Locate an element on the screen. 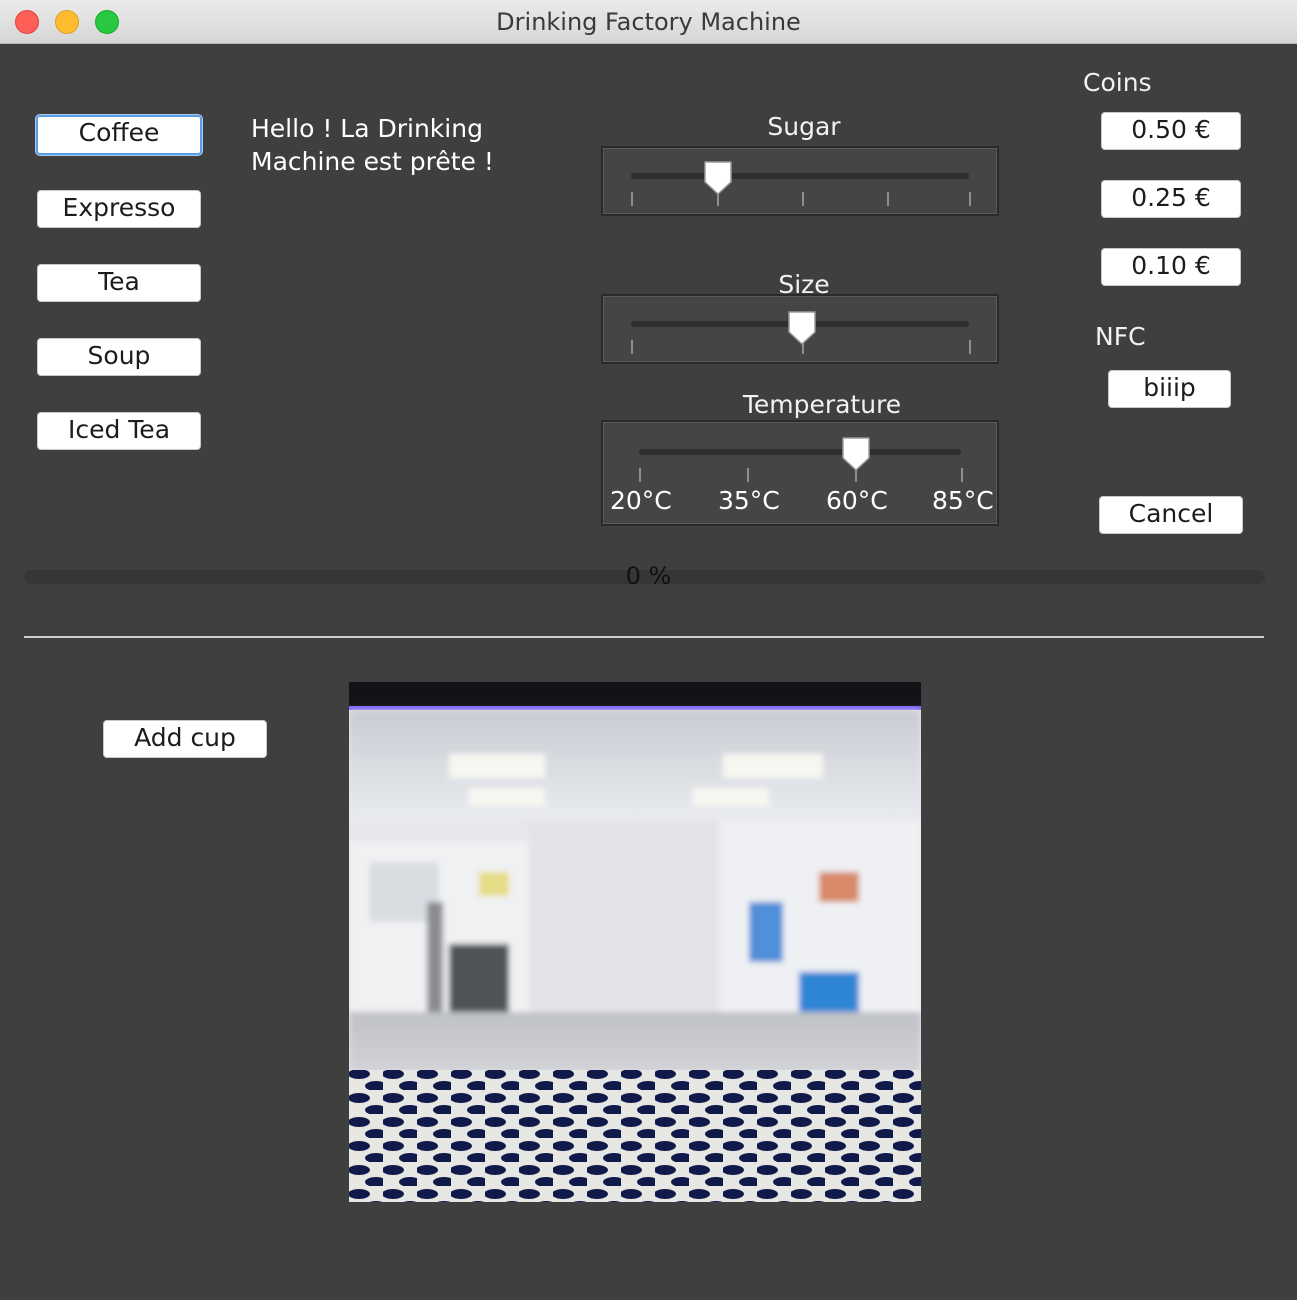 The width and height of the screenshot is (1297, 1300). expresso-button: Expresso is located at coordinates (119, 209).